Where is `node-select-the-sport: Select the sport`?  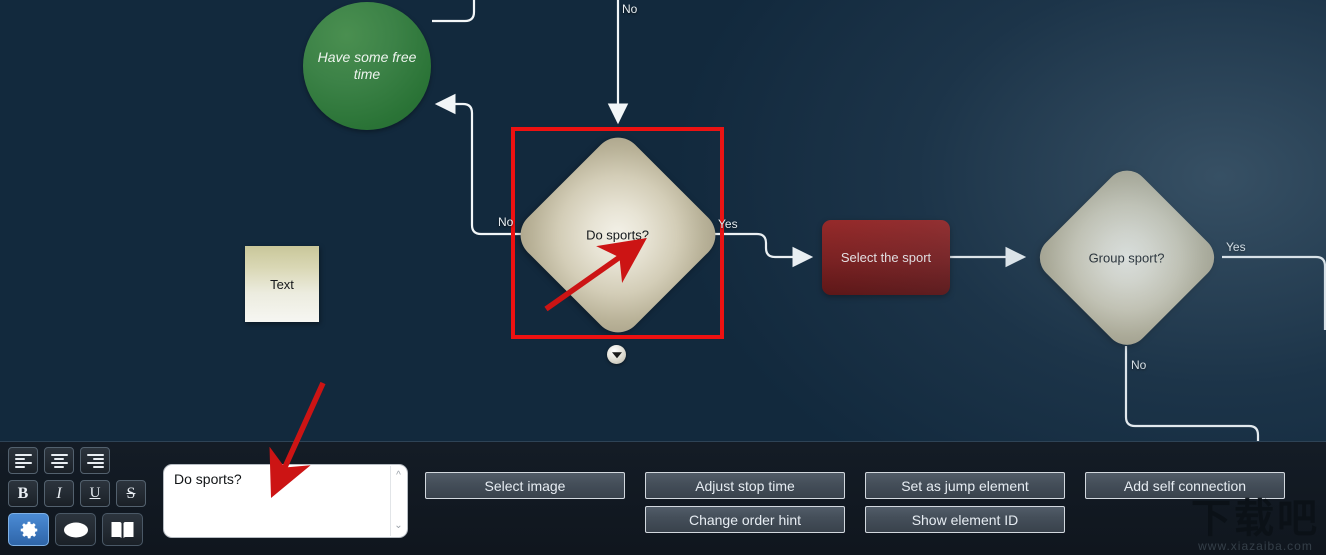 node-select-the-sport: Select the sport is located at coordinates (886, 257).